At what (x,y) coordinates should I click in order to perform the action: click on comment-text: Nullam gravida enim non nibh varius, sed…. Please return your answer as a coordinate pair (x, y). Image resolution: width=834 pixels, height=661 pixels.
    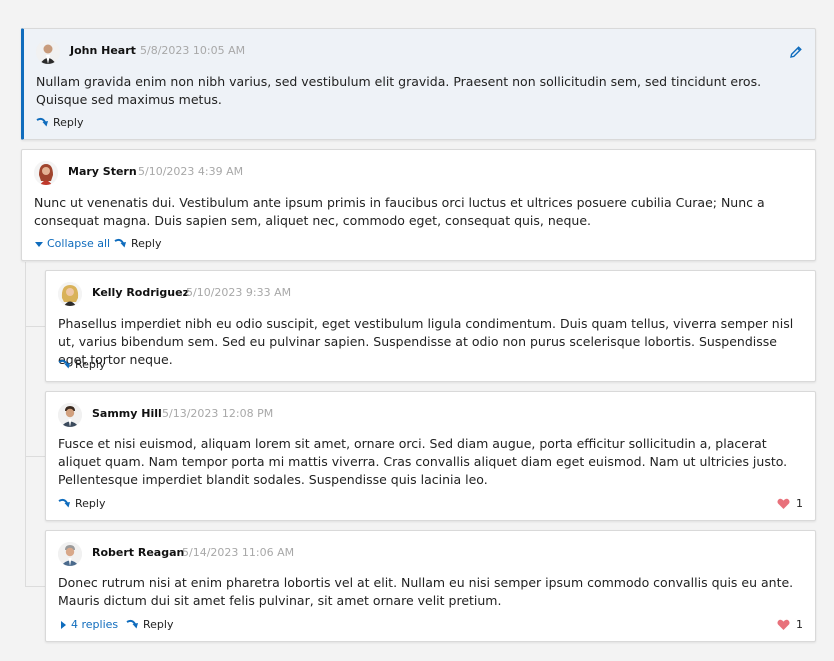
    Looking at the image, I should click on (399, 90).